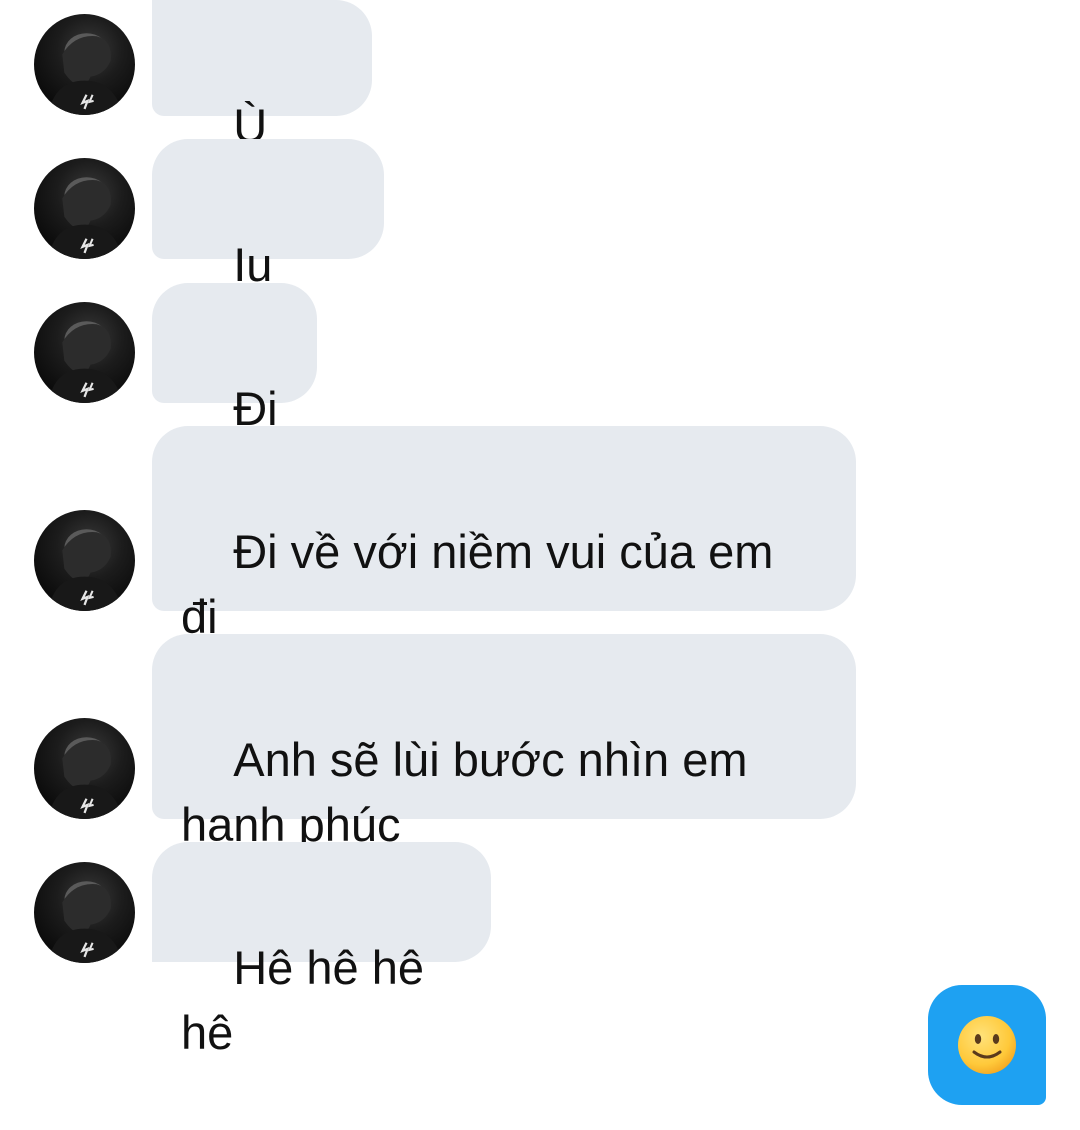 Image resolution: width=1080 pixels, height=1130 pixels. Describe the element at coordinates (309, 1000) in the screenshot. I see `message-text: Hê hê hê hê` at that location.